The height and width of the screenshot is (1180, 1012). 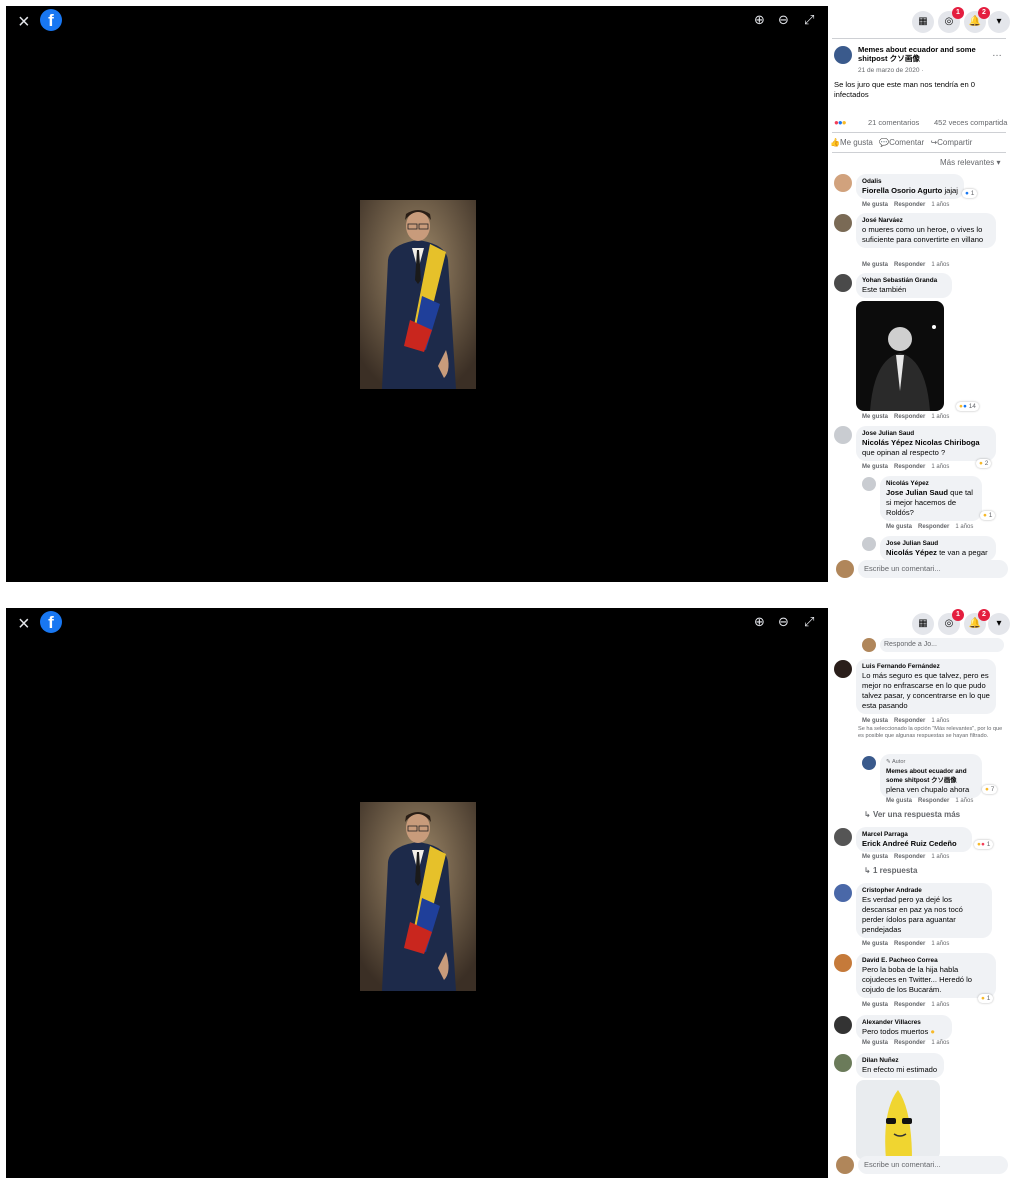 I want to click on comment-author: Yohan Sebastián Granda, so click(x=904, y=280).